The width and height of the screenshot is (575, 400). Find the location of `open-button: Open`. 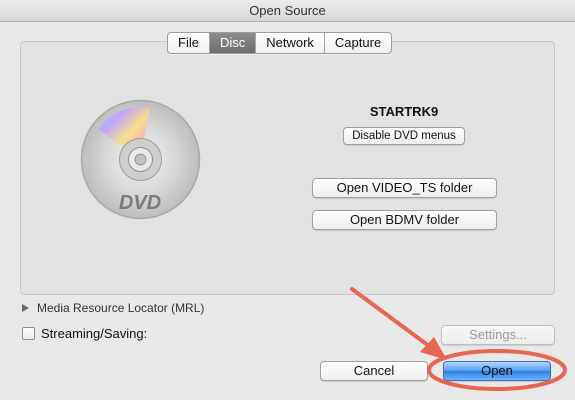

open-button: Open is located at coordinates (497, 371).